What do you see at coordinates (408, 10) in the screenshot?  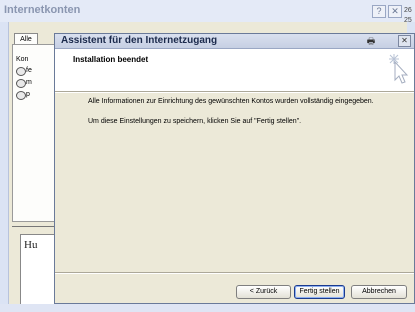 I see `side-number: 26` at bounding box center [408, 10].